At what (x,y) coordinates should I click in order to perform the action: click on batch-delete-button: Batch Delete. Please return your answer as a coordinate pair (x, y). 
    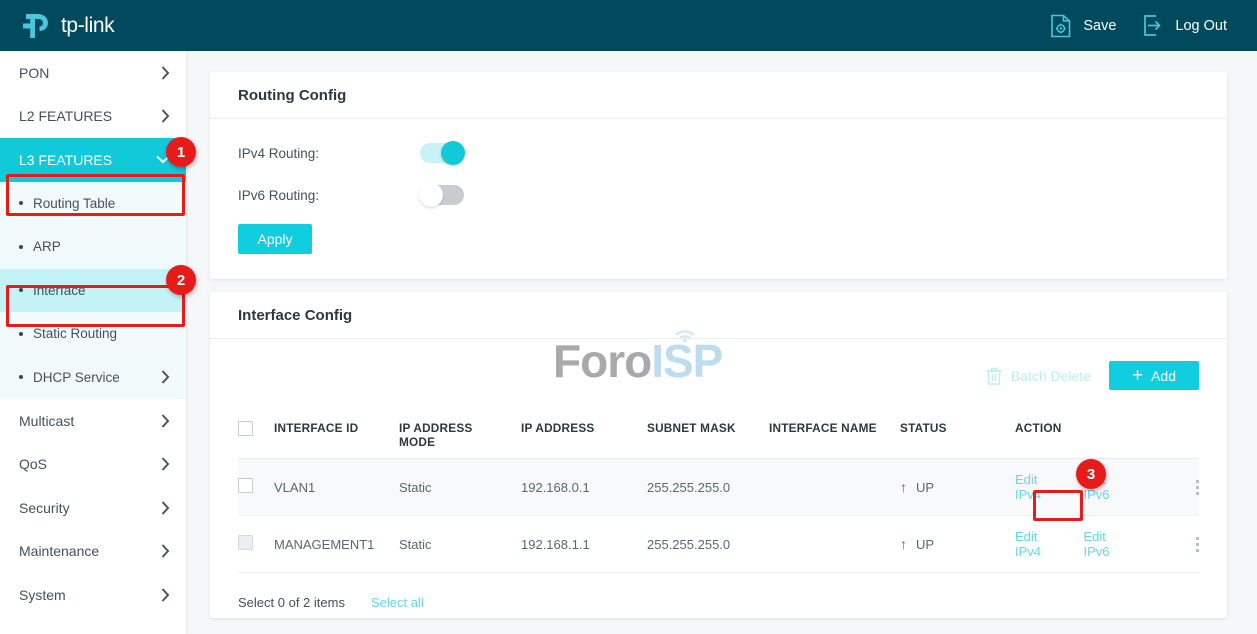
    Looking at the image, I should click on (1038, 376).